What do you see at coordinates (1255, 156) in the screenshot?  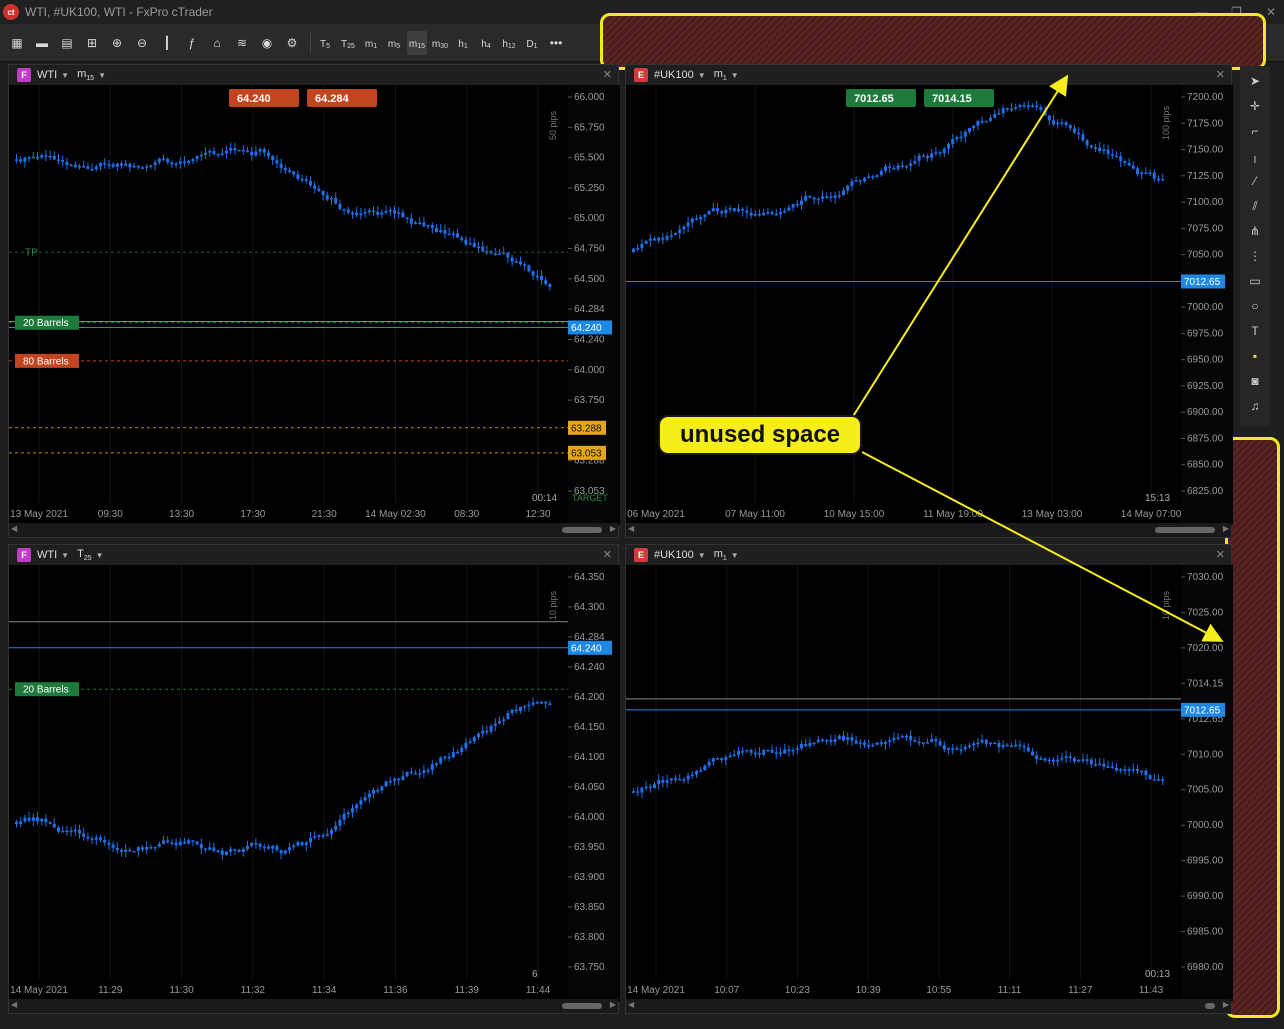 I see `vertical-line-icon: ╷` at bounding box center [1255, 156].